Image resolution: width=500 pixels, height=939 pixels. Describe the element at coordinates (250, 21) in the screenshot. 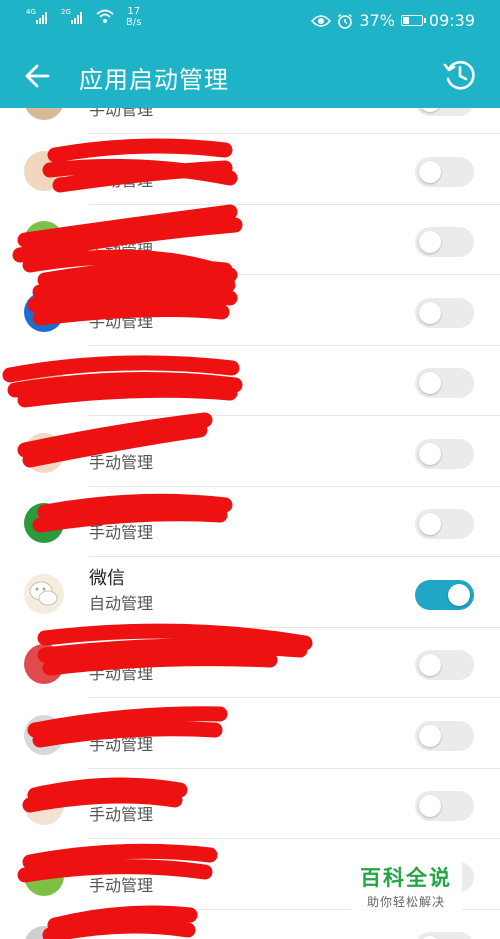

I see `status-bar: 4G 2G 17 B/s 37% 09:39` at that location.